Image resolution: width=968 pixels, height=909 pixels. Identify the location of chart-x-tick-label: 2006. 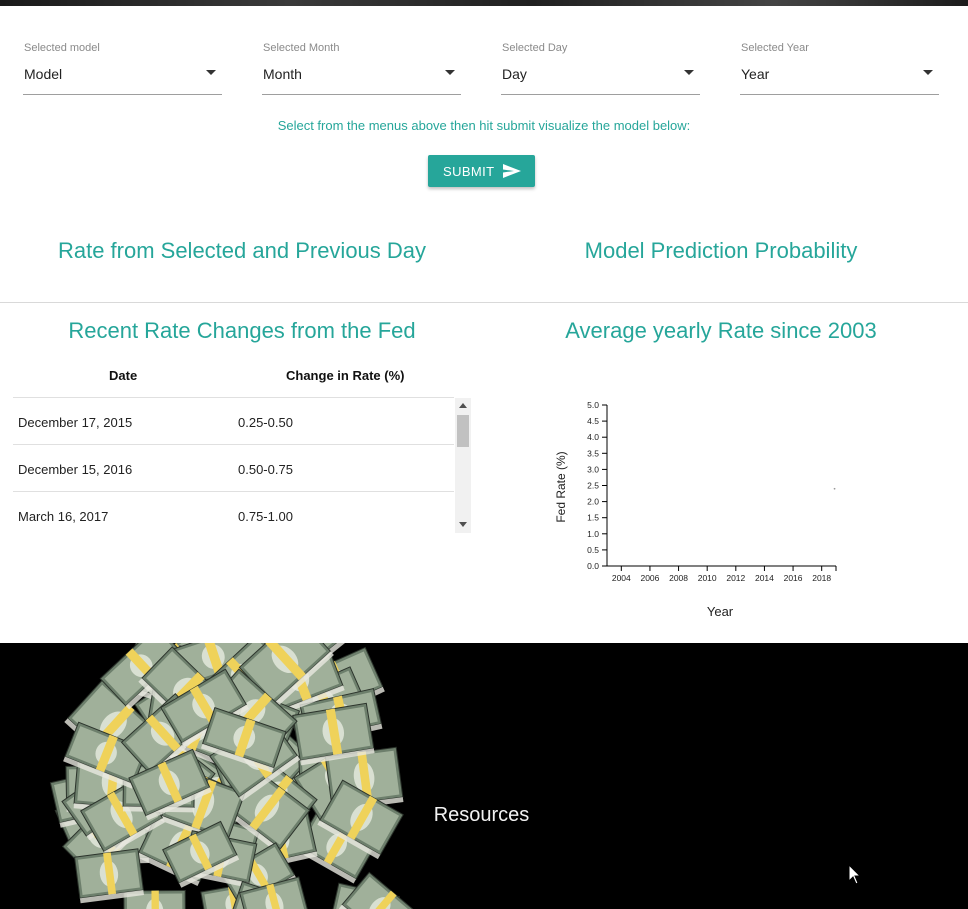
(649, 578).